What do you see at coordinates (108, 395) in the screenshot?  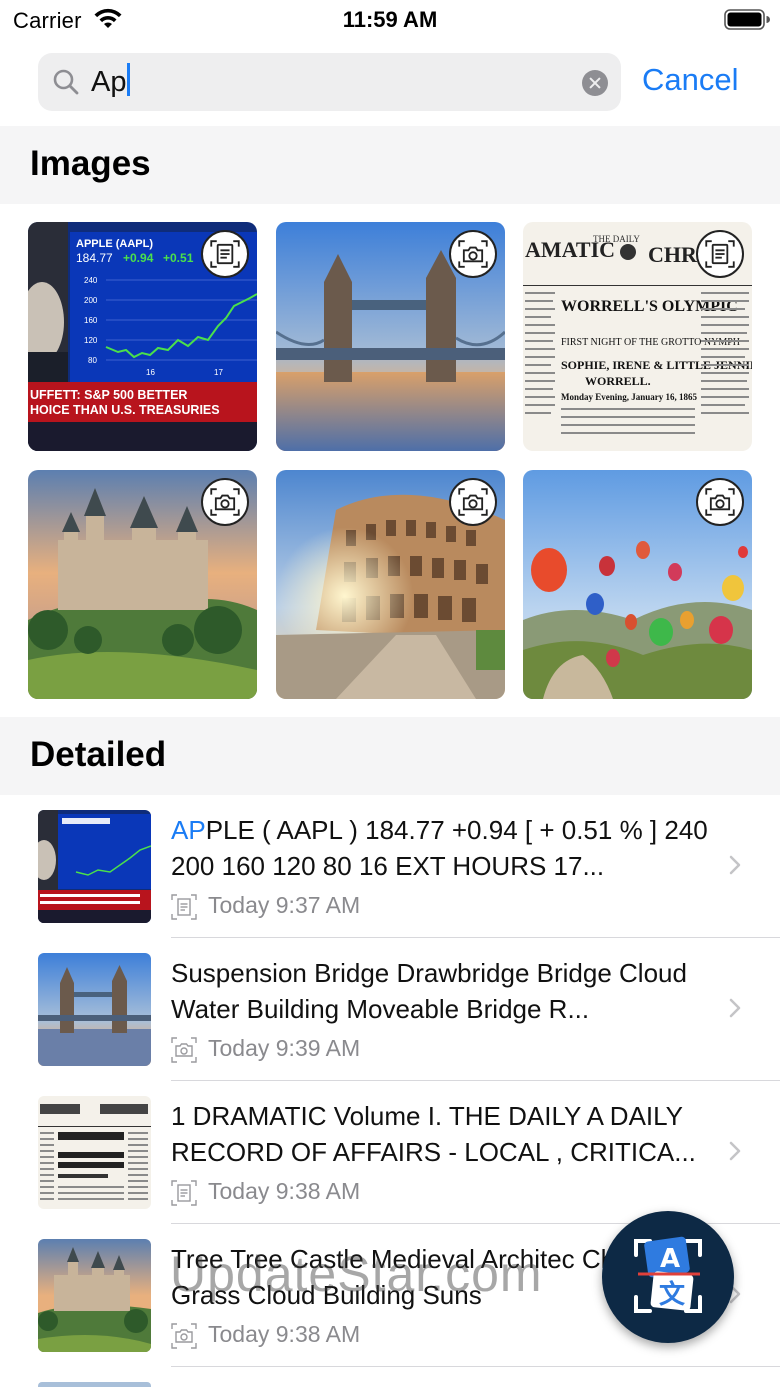 I see `tile-headline-1: UFFETT: S&P 500 BETTER` at bounding box center [108, 395].